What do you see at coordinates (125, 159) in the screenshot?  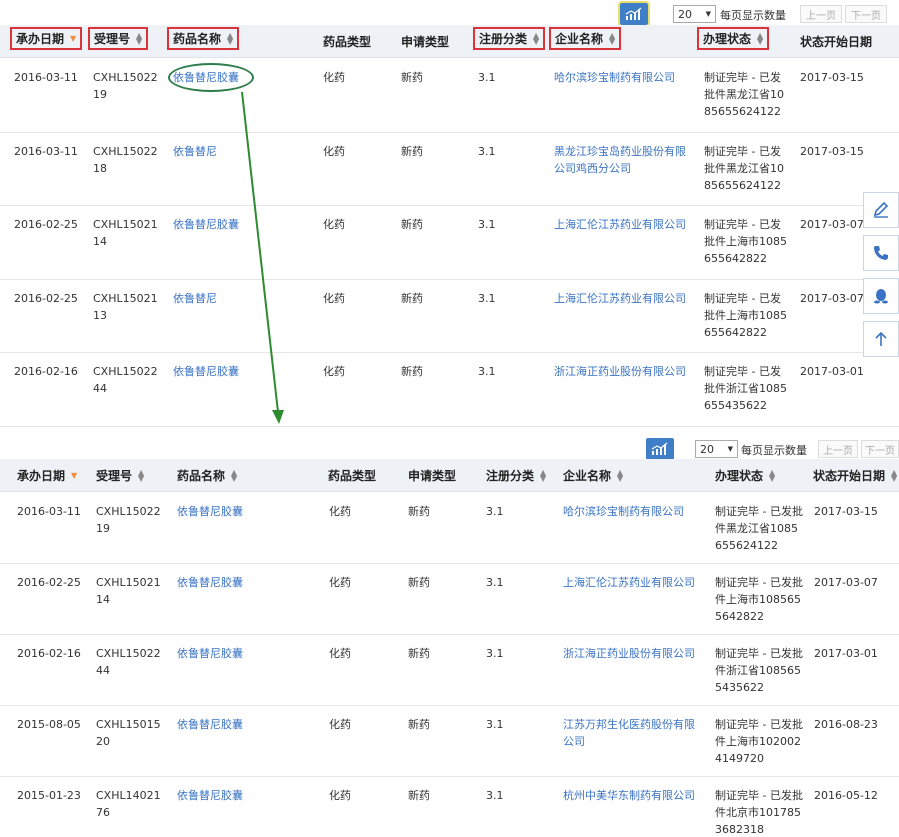 I see `cell-accept-no: CXHL1502218` at bounding box center [125, 159].